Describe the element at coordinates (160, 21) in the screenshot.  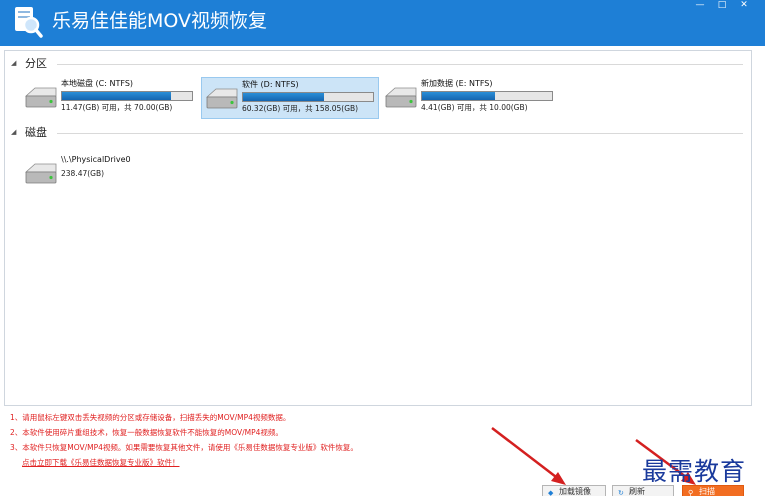
I see `app-title: 乐易佳佳能MOV视频恢复` at that location.